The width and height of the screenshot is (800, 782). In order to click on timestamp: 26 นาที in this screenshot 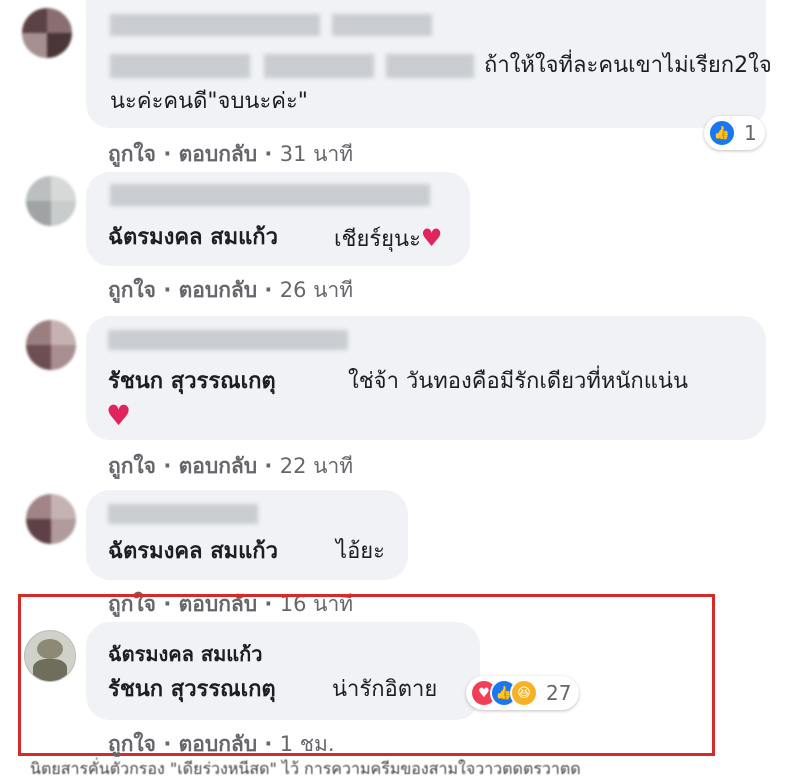, I will do `click(316, 290)`.